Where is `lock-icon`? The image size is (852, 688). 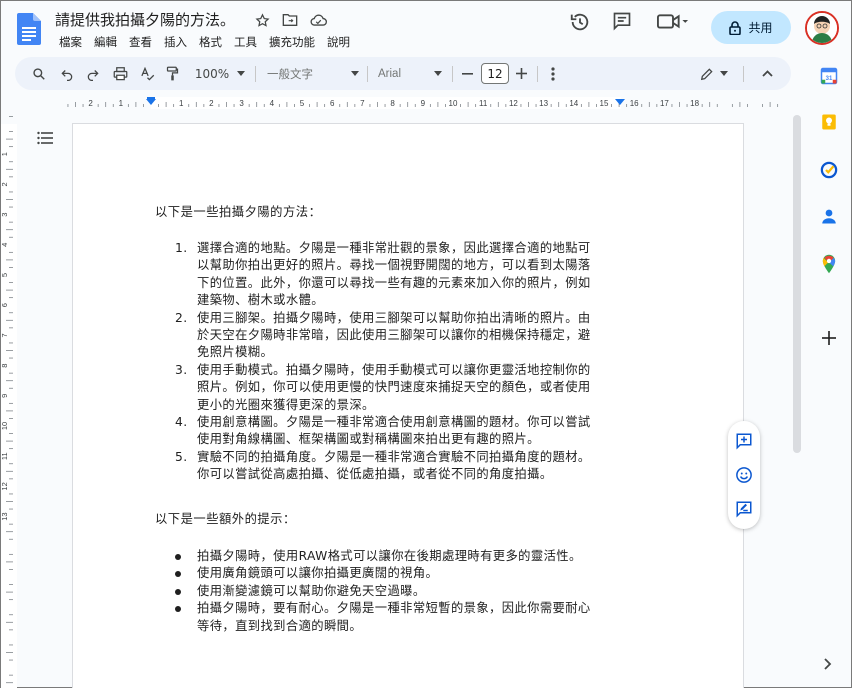 lock-icon is located at coordinates (735, 27).